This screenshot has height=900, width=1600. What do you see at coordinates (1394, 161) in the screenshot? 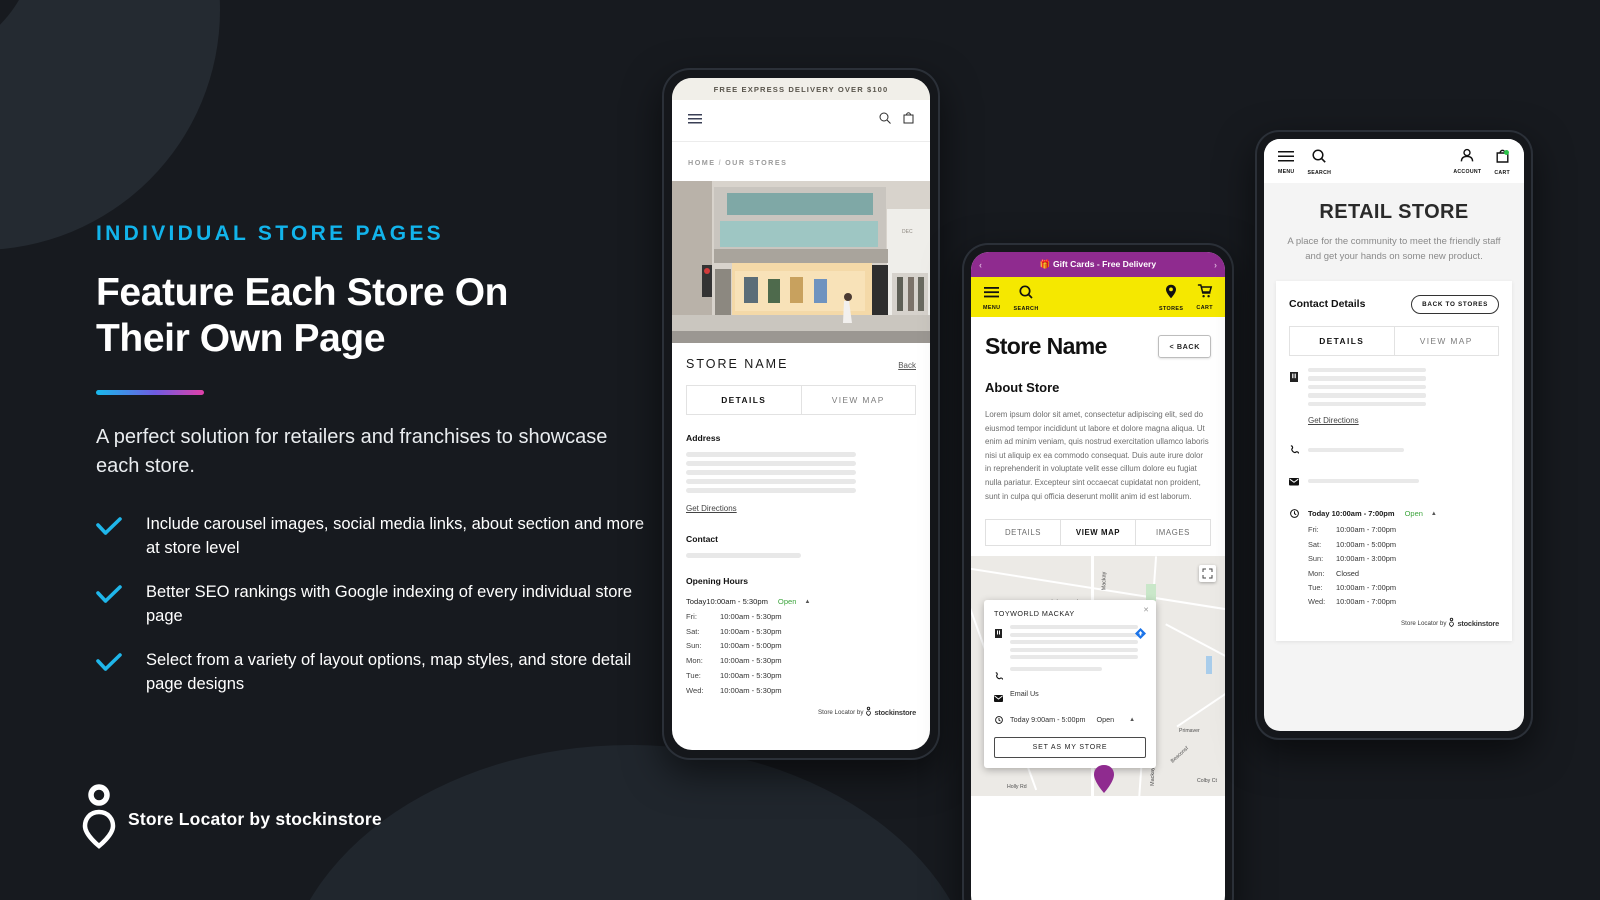
I see `site-header: MENU SEARCH ACCOUNT CART` at bounding box center [1394, 161].